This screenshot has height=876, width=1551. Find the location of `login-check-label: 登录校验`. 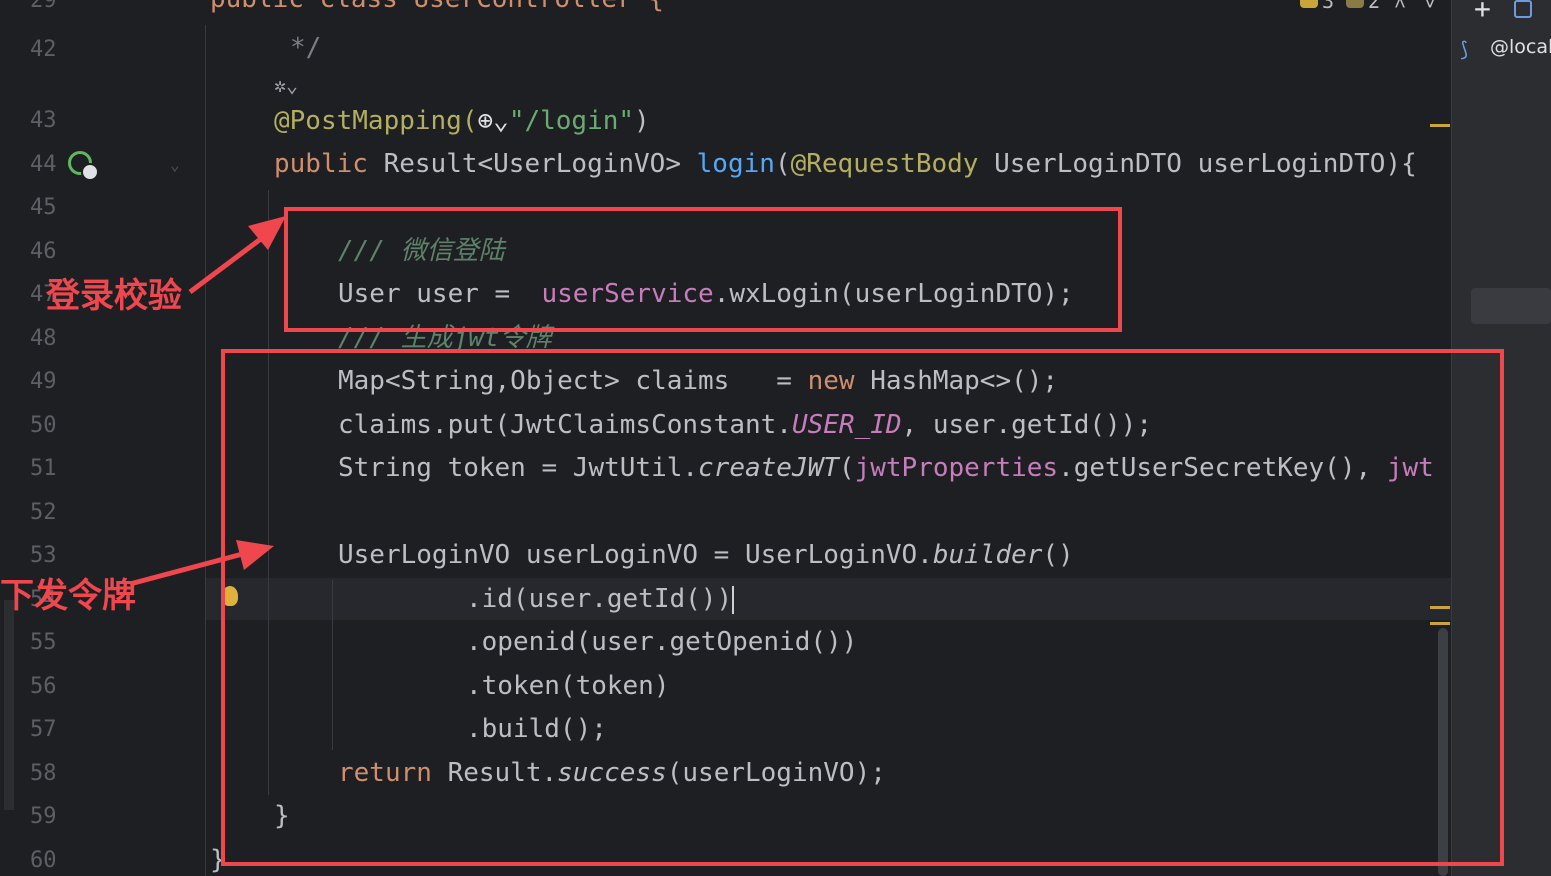

login-check-label: 登录校验 is located at coordinates (114, 296).